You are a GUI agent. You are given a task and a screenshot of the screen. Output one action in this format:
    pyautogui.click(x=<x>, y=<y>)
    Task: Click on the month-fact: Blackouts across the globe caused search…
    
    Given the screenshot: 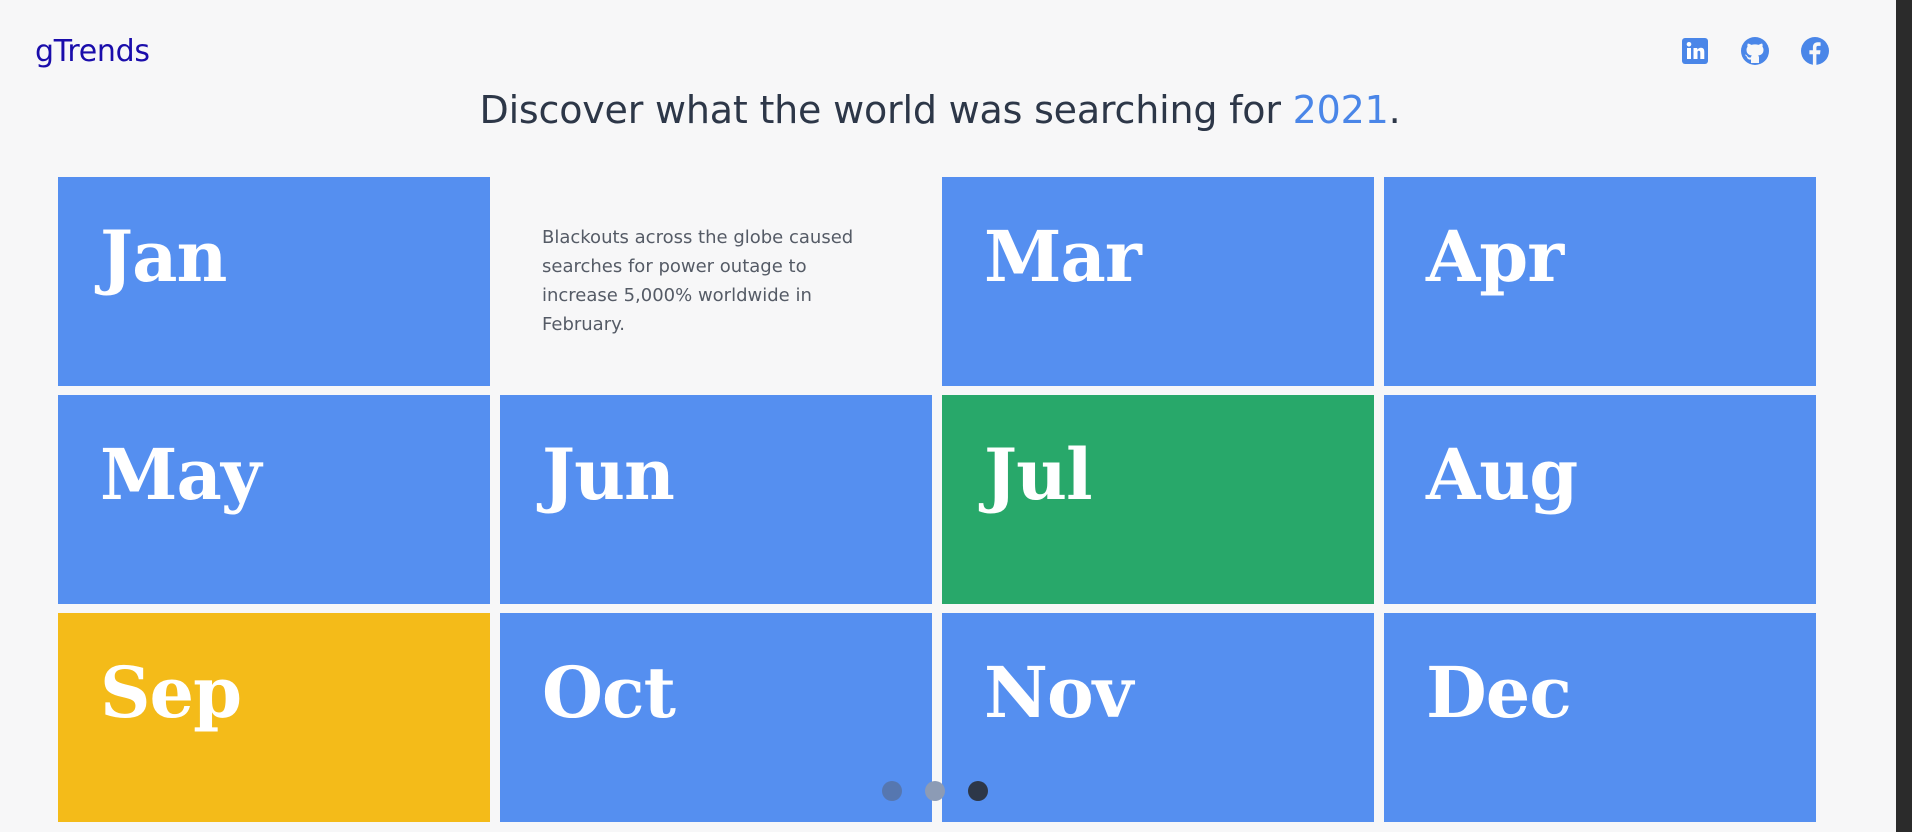 What is the action you would take?
    pyautogui.click(x=698, y=281)
    